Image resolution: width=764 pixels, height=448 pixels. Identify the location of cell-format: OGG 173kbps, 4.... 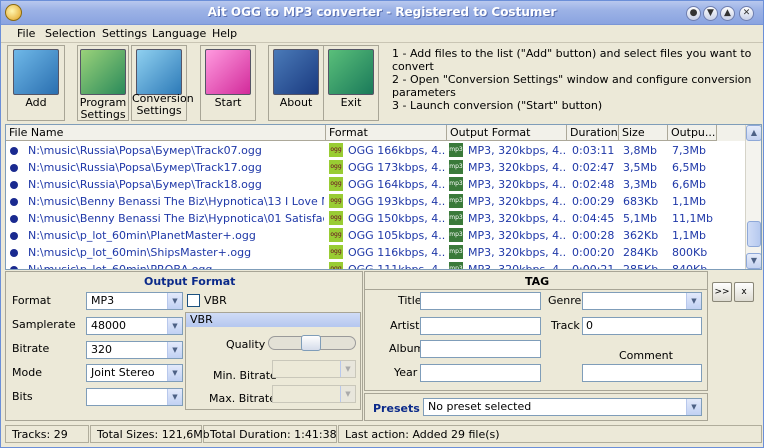
(396, 167).